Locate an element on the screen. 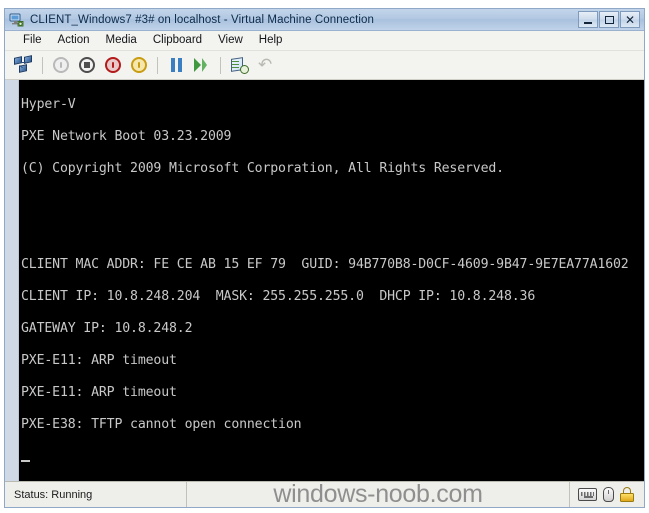 This screenshot has height=513, width=649. console-line: GATEWAY IP: 10.8.248.2 is located at coordinates (107, 328).